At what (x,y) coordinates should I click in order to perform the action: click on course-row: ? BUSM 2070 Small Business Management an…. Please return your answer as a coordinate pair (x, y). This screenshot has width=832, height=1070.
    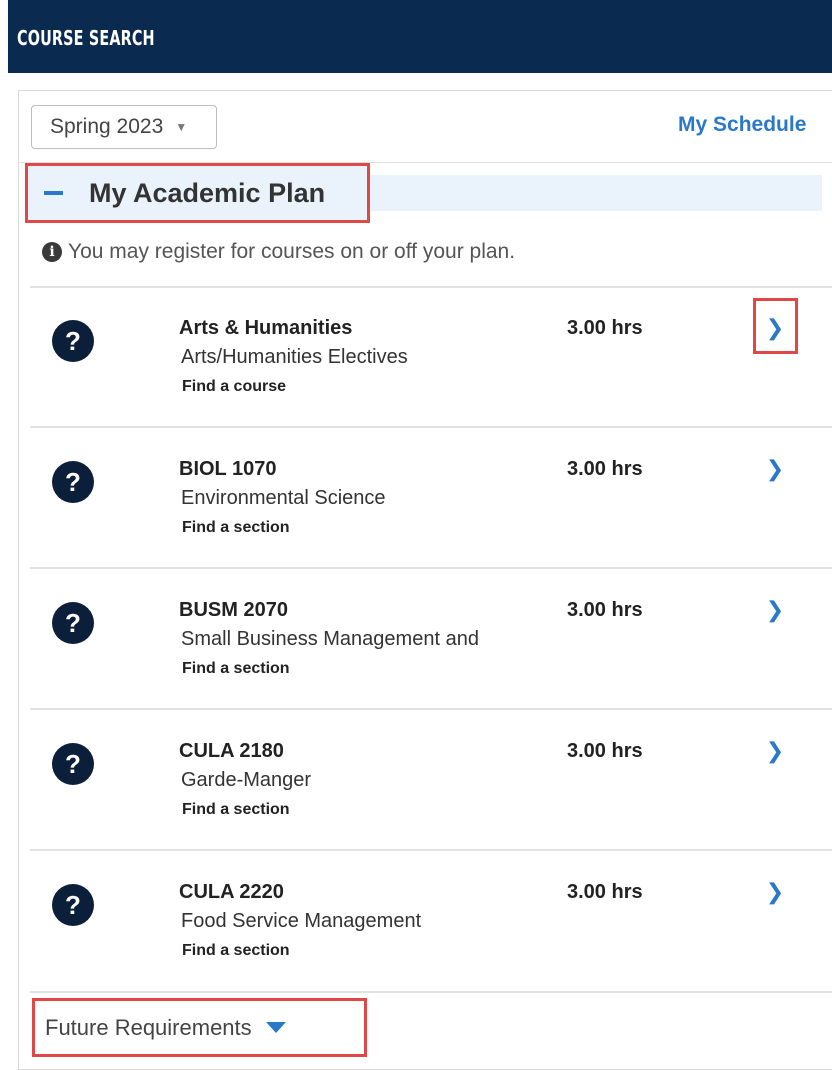
    Looking at the image, I should click on (431, 642).